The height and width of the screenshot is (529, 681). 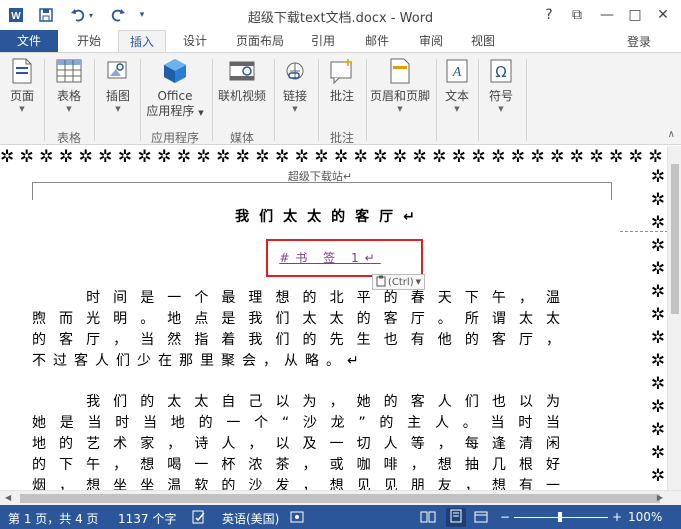 What do you see at coordinates (299, 298) in the screenshot?
I see `paragraph-line: 时间是一个最理想的北平的春天下午，温` at bounding box center [299, 298].